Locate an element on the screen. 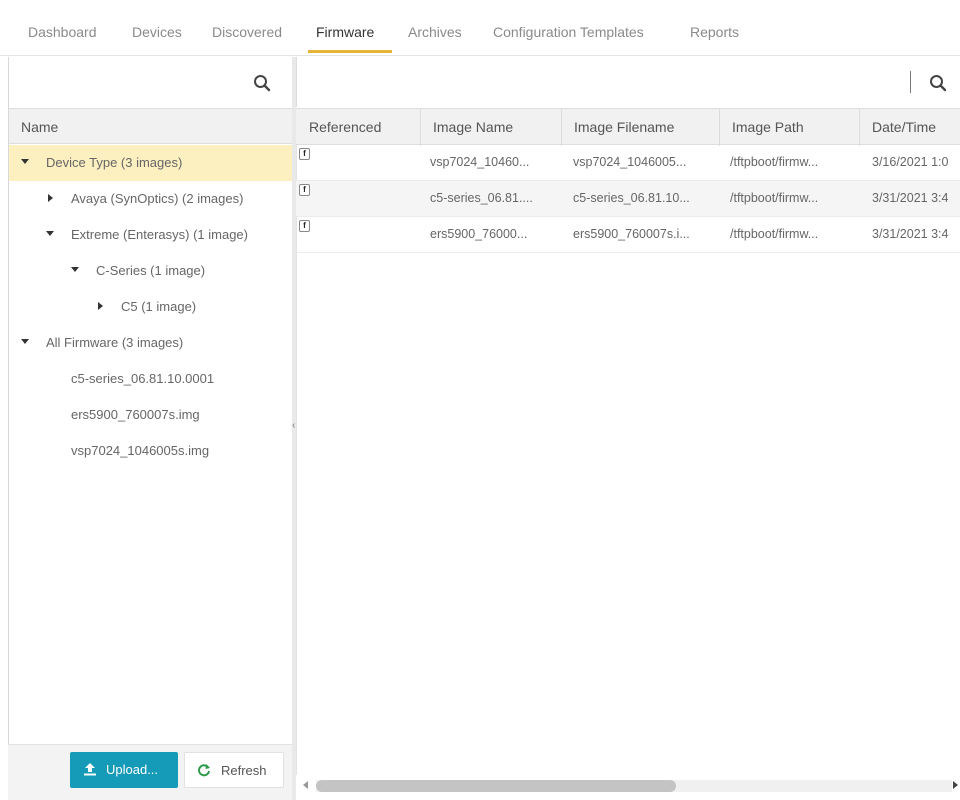 Image resolution: width=960 pixels, height=800 pixels. tree-node-c-series: C-Series (1 image) is located at coordinates (151, 271).